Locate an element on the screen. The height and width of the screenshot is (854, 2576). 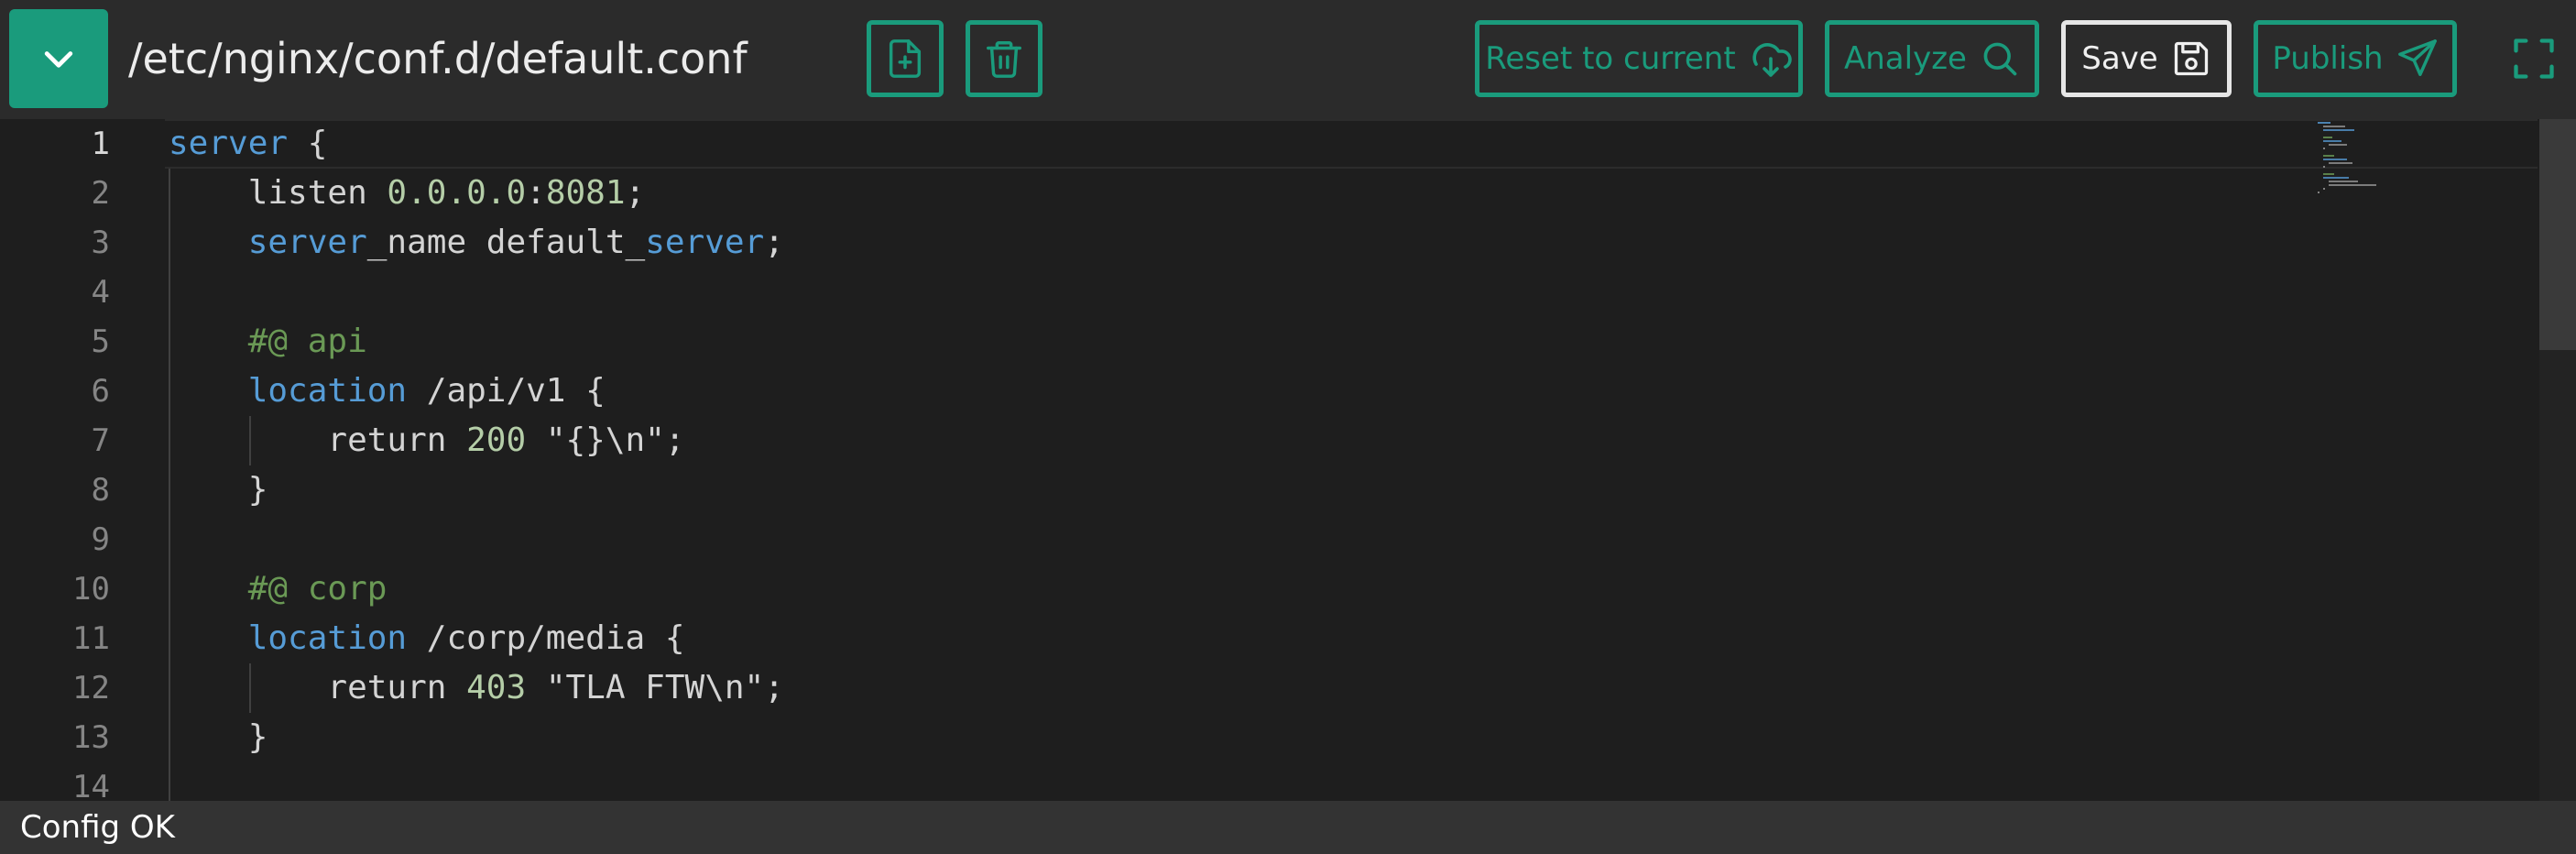
code-token: 8081 is located at coordinates (585, 193).